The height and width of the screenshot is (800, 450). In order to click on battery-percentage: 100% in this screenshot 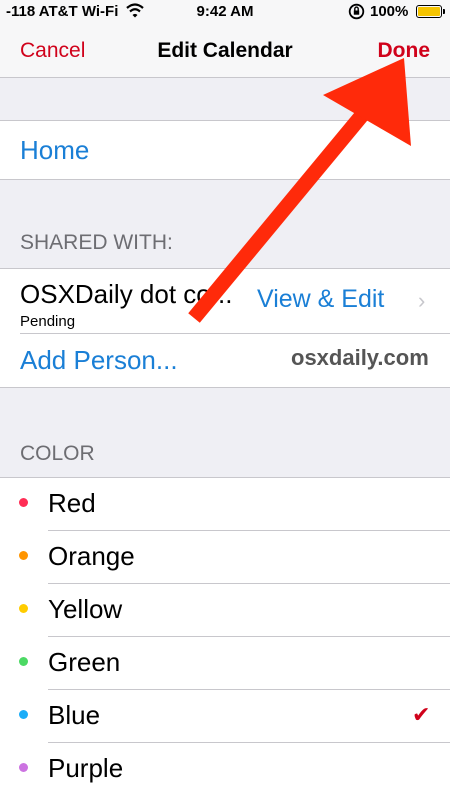, I will do `click(389, 11)`.